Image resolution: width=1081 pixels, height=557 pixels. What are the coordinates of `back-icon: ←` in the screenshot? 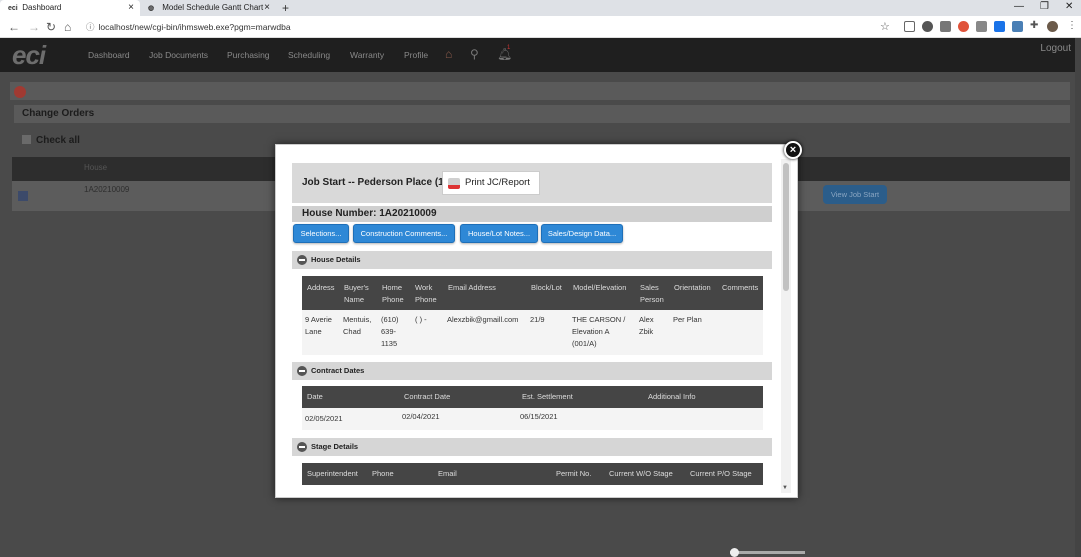 It's located at (14, 27).